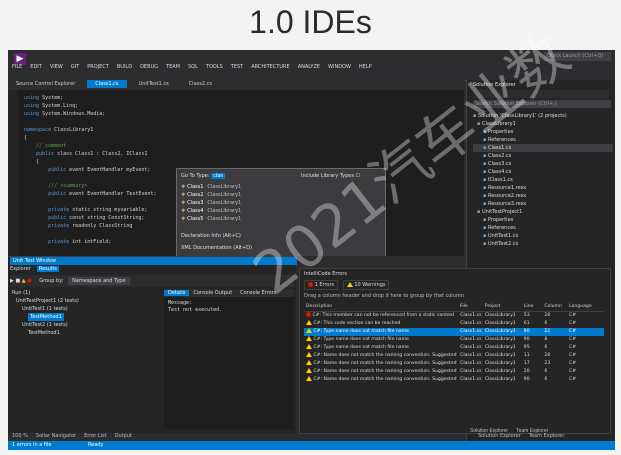 This screenshot has width=621, height=455. Describe the element at coordinates (543, 124) in the screenshot. I see `solution-tree-node: ▪ ClassLibrary1` at that location.